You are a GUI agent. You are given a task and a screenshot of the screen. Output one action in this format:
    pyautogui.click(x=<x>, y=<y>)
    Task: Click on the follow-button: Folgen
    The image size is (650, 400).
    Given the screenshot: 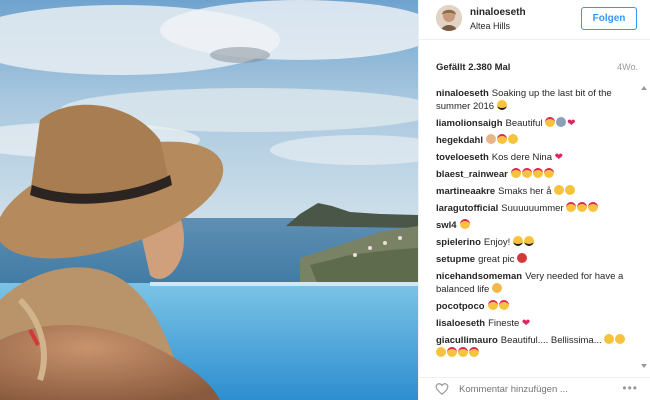 What is the action you would take?
    pyautogui.click(x=609, y=18)
    